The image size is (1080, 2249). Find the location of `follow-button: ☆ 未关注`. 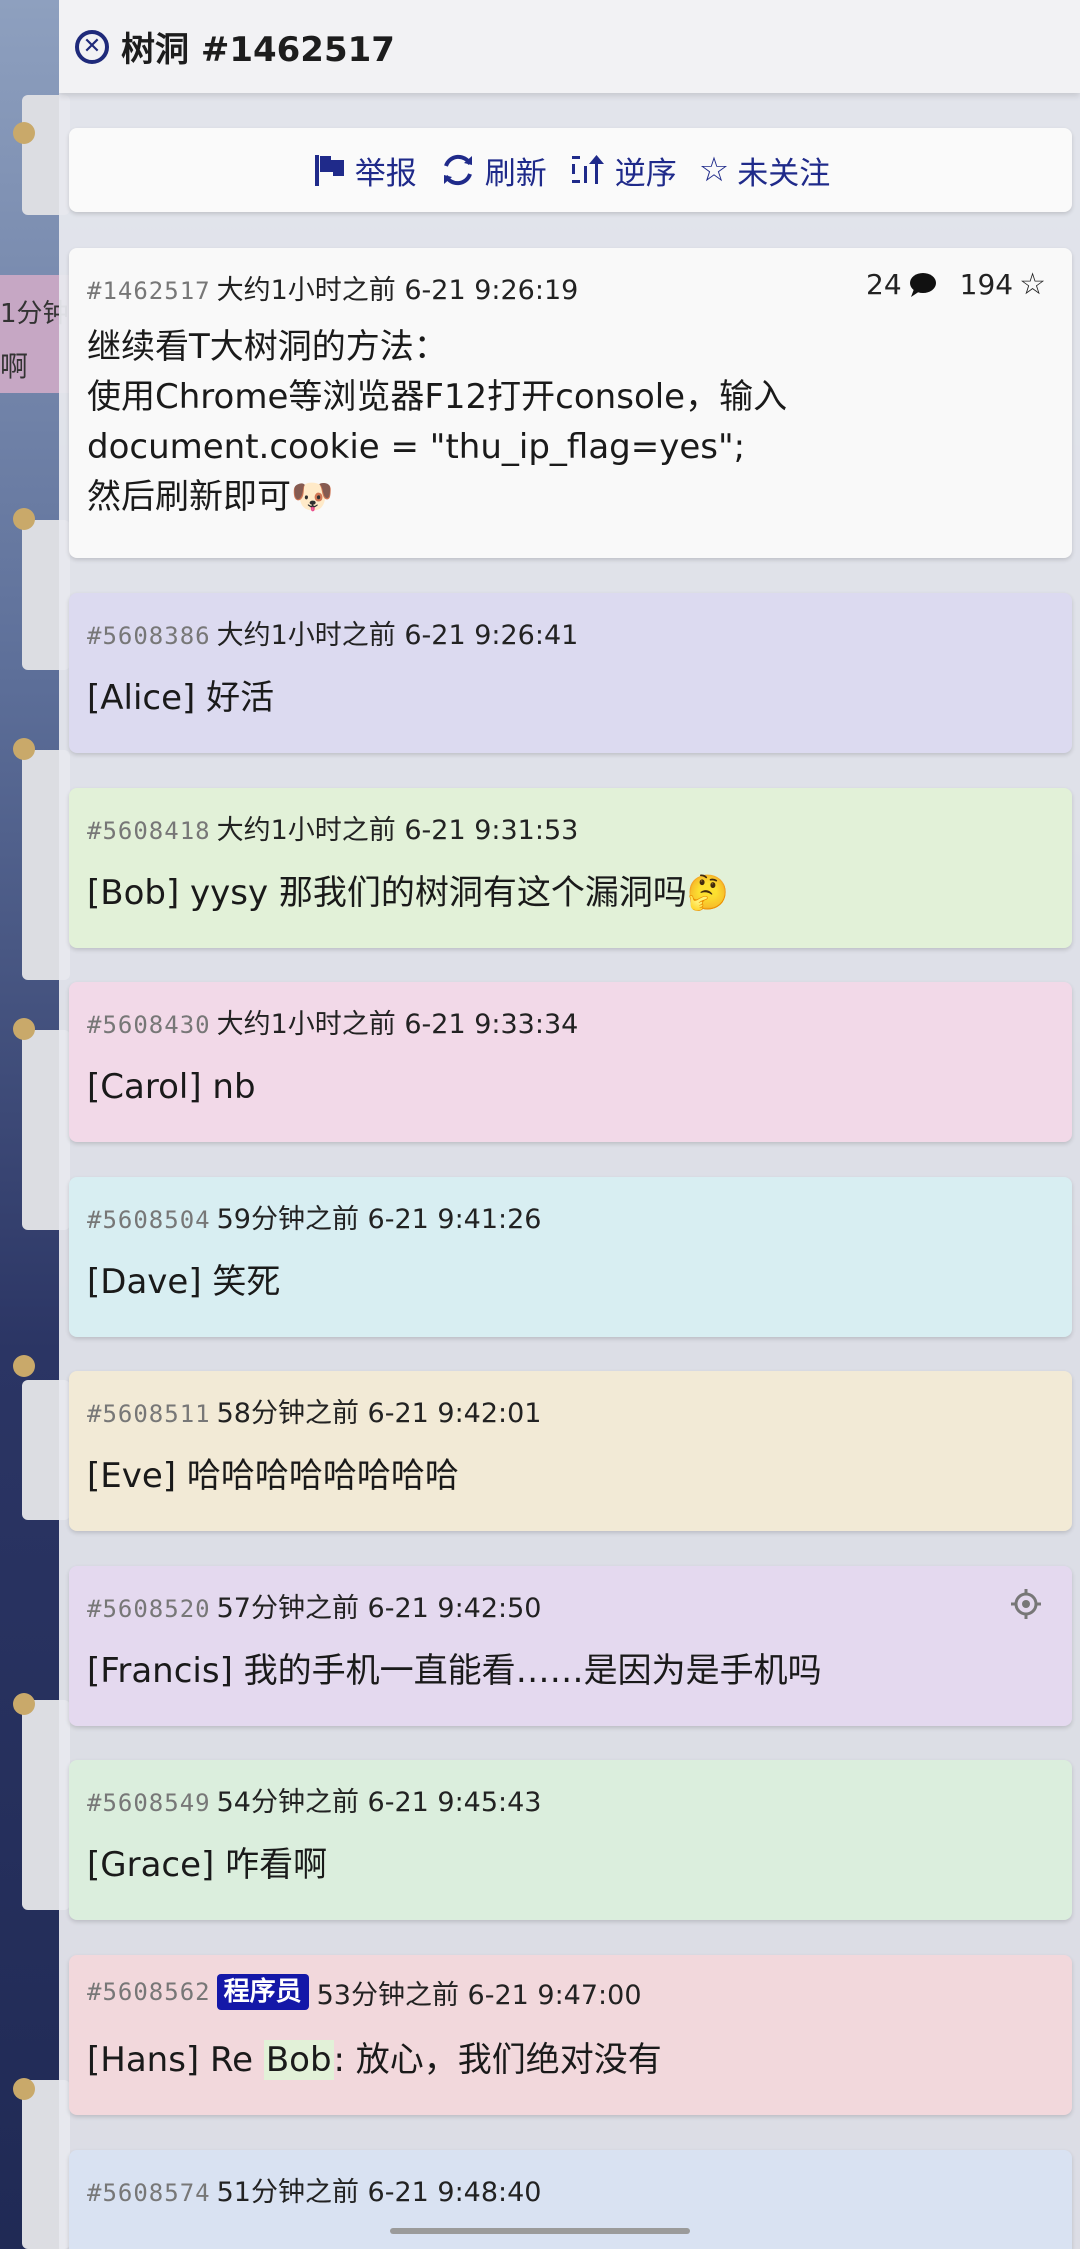

follow-button: ☆ 未关注 is located at coordinates (764, 170).